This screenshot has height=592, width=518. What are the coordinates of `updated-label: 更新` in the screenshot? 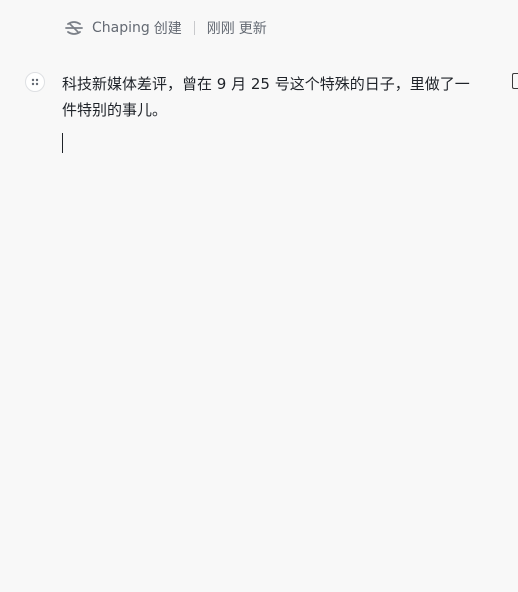 It's located at (252, 29).